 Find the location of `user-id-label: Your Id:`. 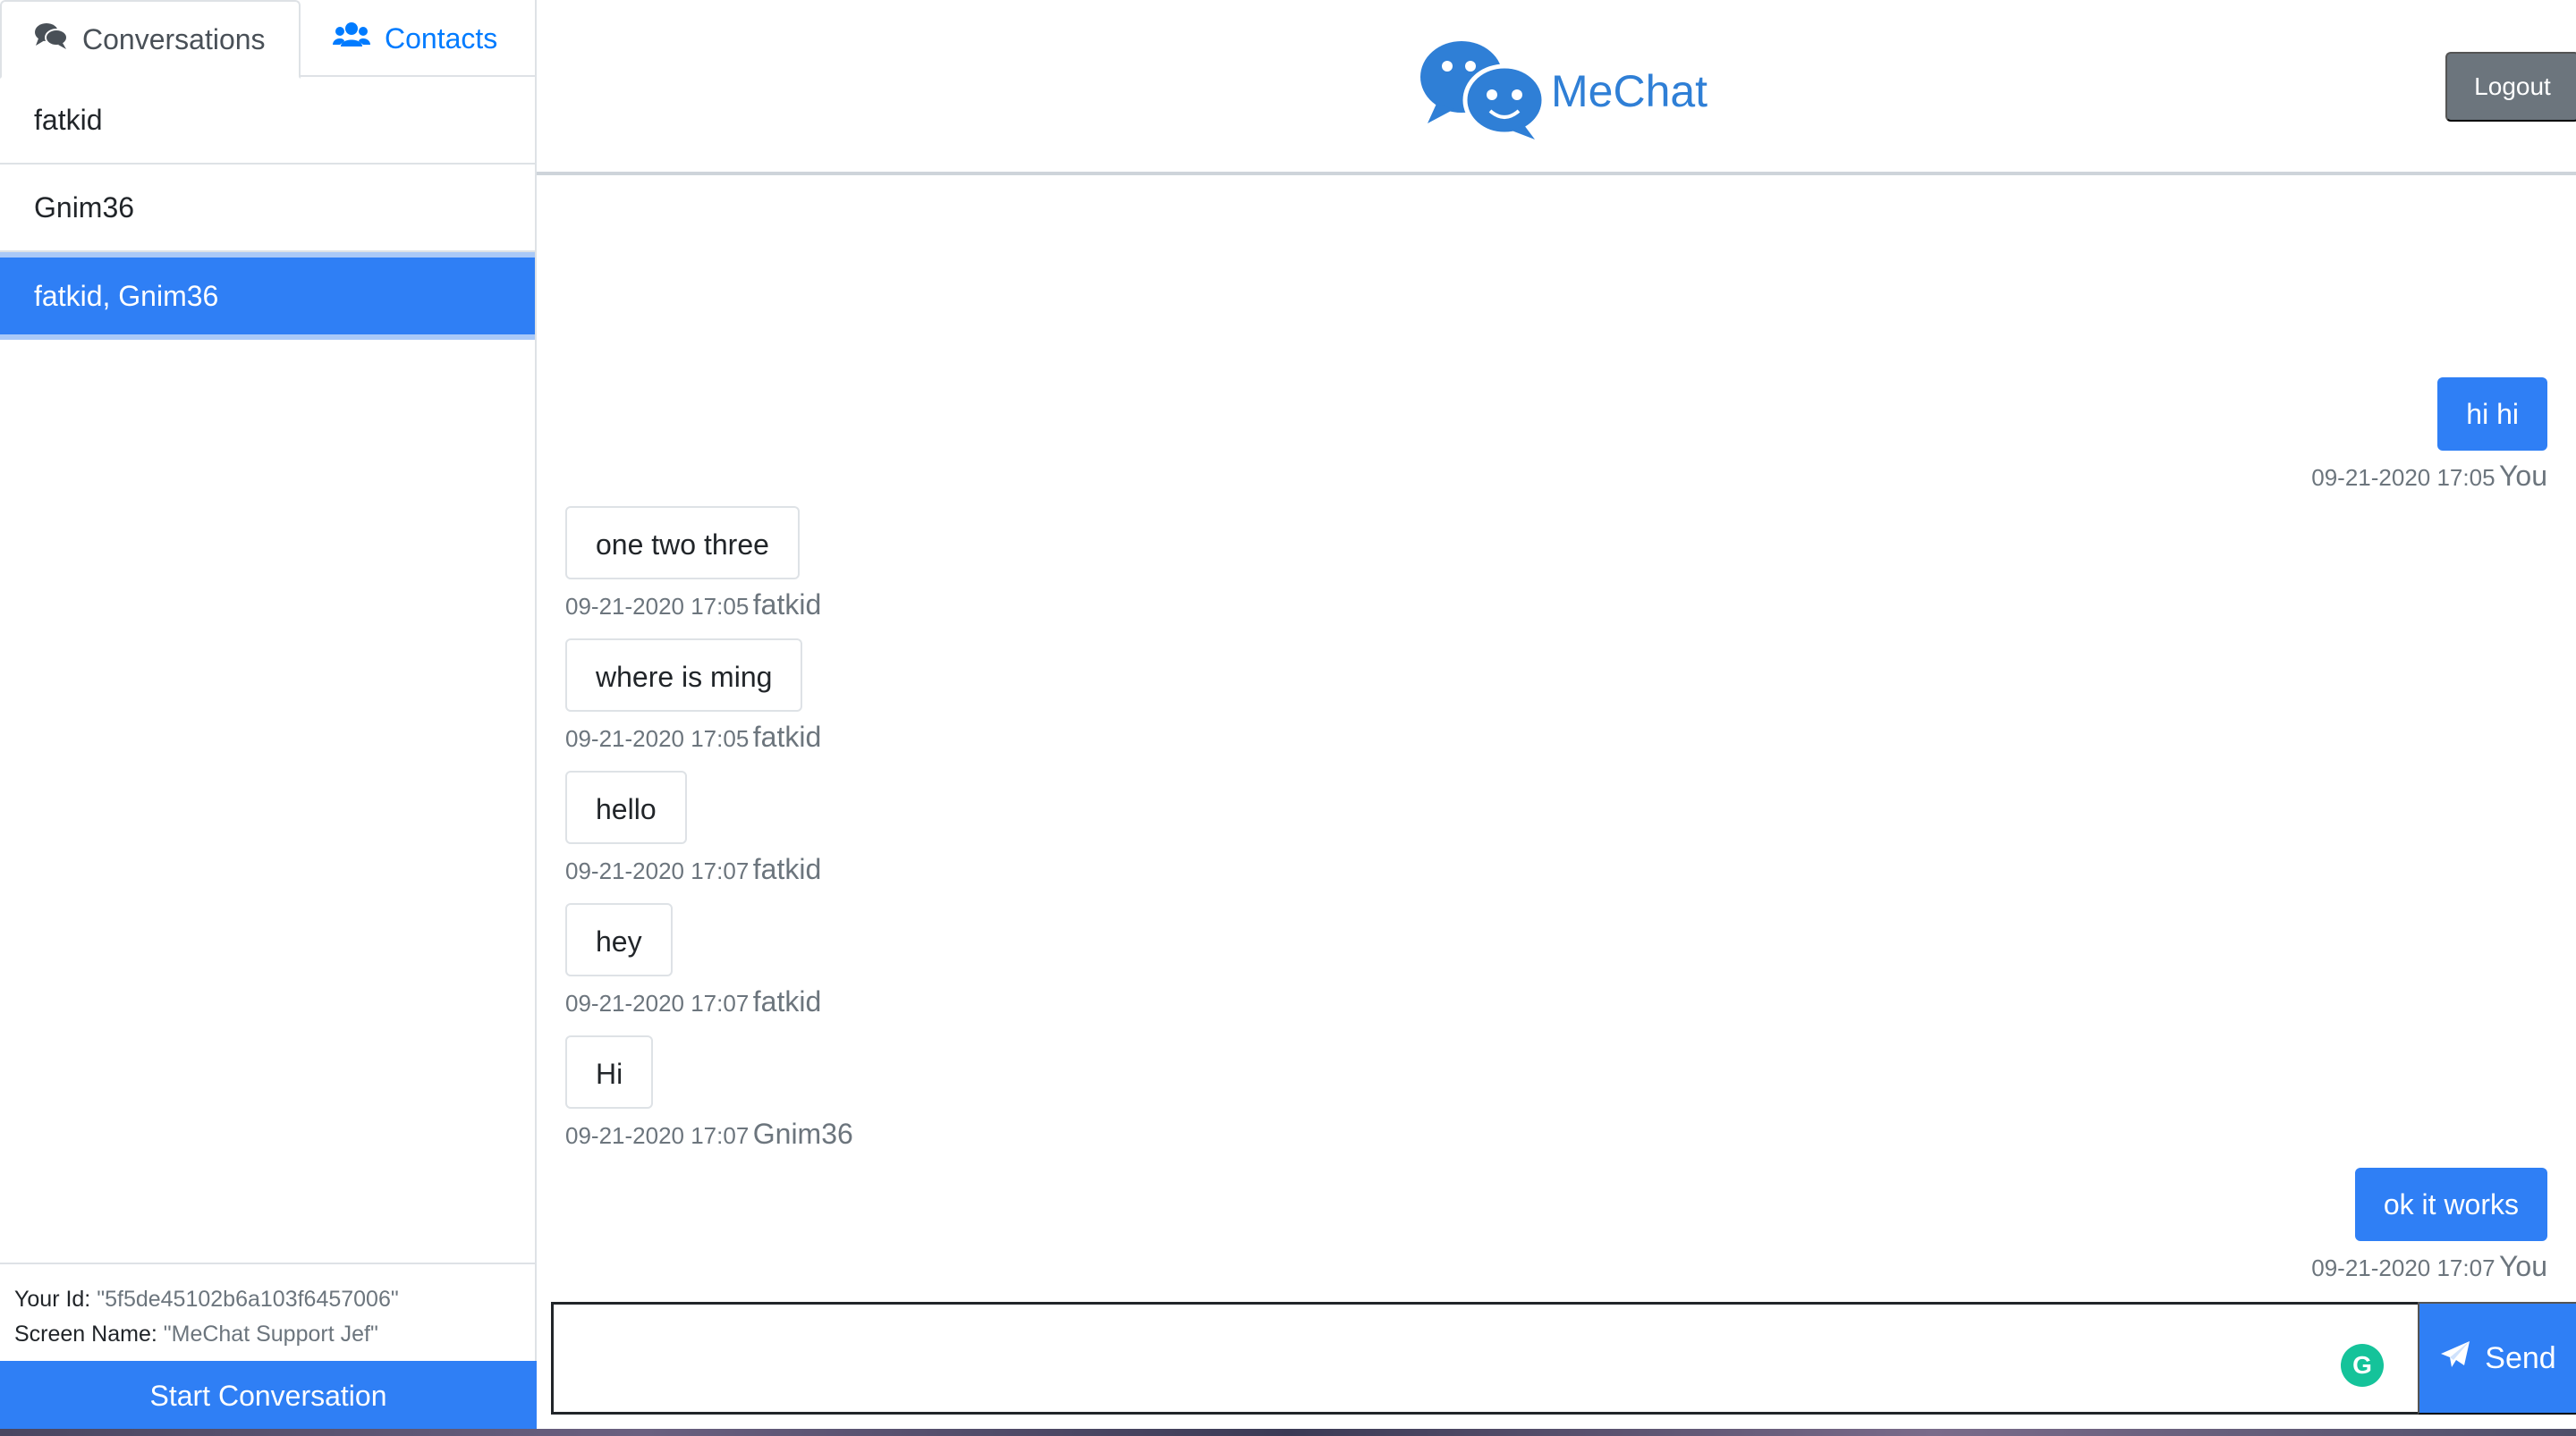

user-id-label: Your Id: is located at coordinates (52, 1299).